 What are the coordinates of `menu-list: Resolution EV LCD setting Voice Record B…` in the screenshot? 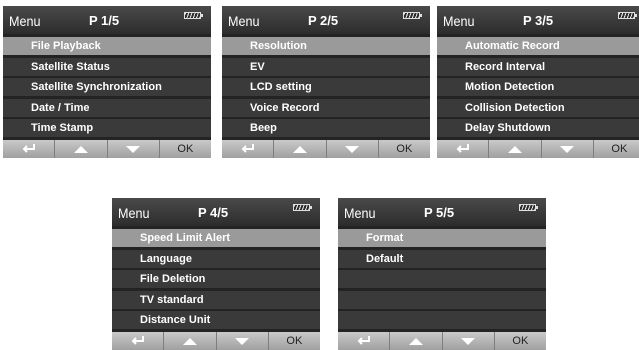 It's located at (326, 88).